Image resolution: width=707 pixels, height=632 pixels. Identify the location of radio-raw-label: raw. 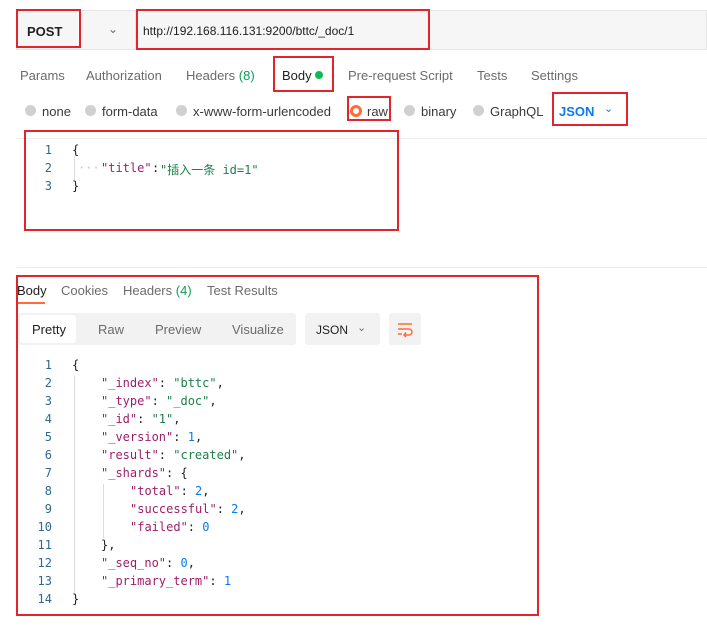
(377, 111).